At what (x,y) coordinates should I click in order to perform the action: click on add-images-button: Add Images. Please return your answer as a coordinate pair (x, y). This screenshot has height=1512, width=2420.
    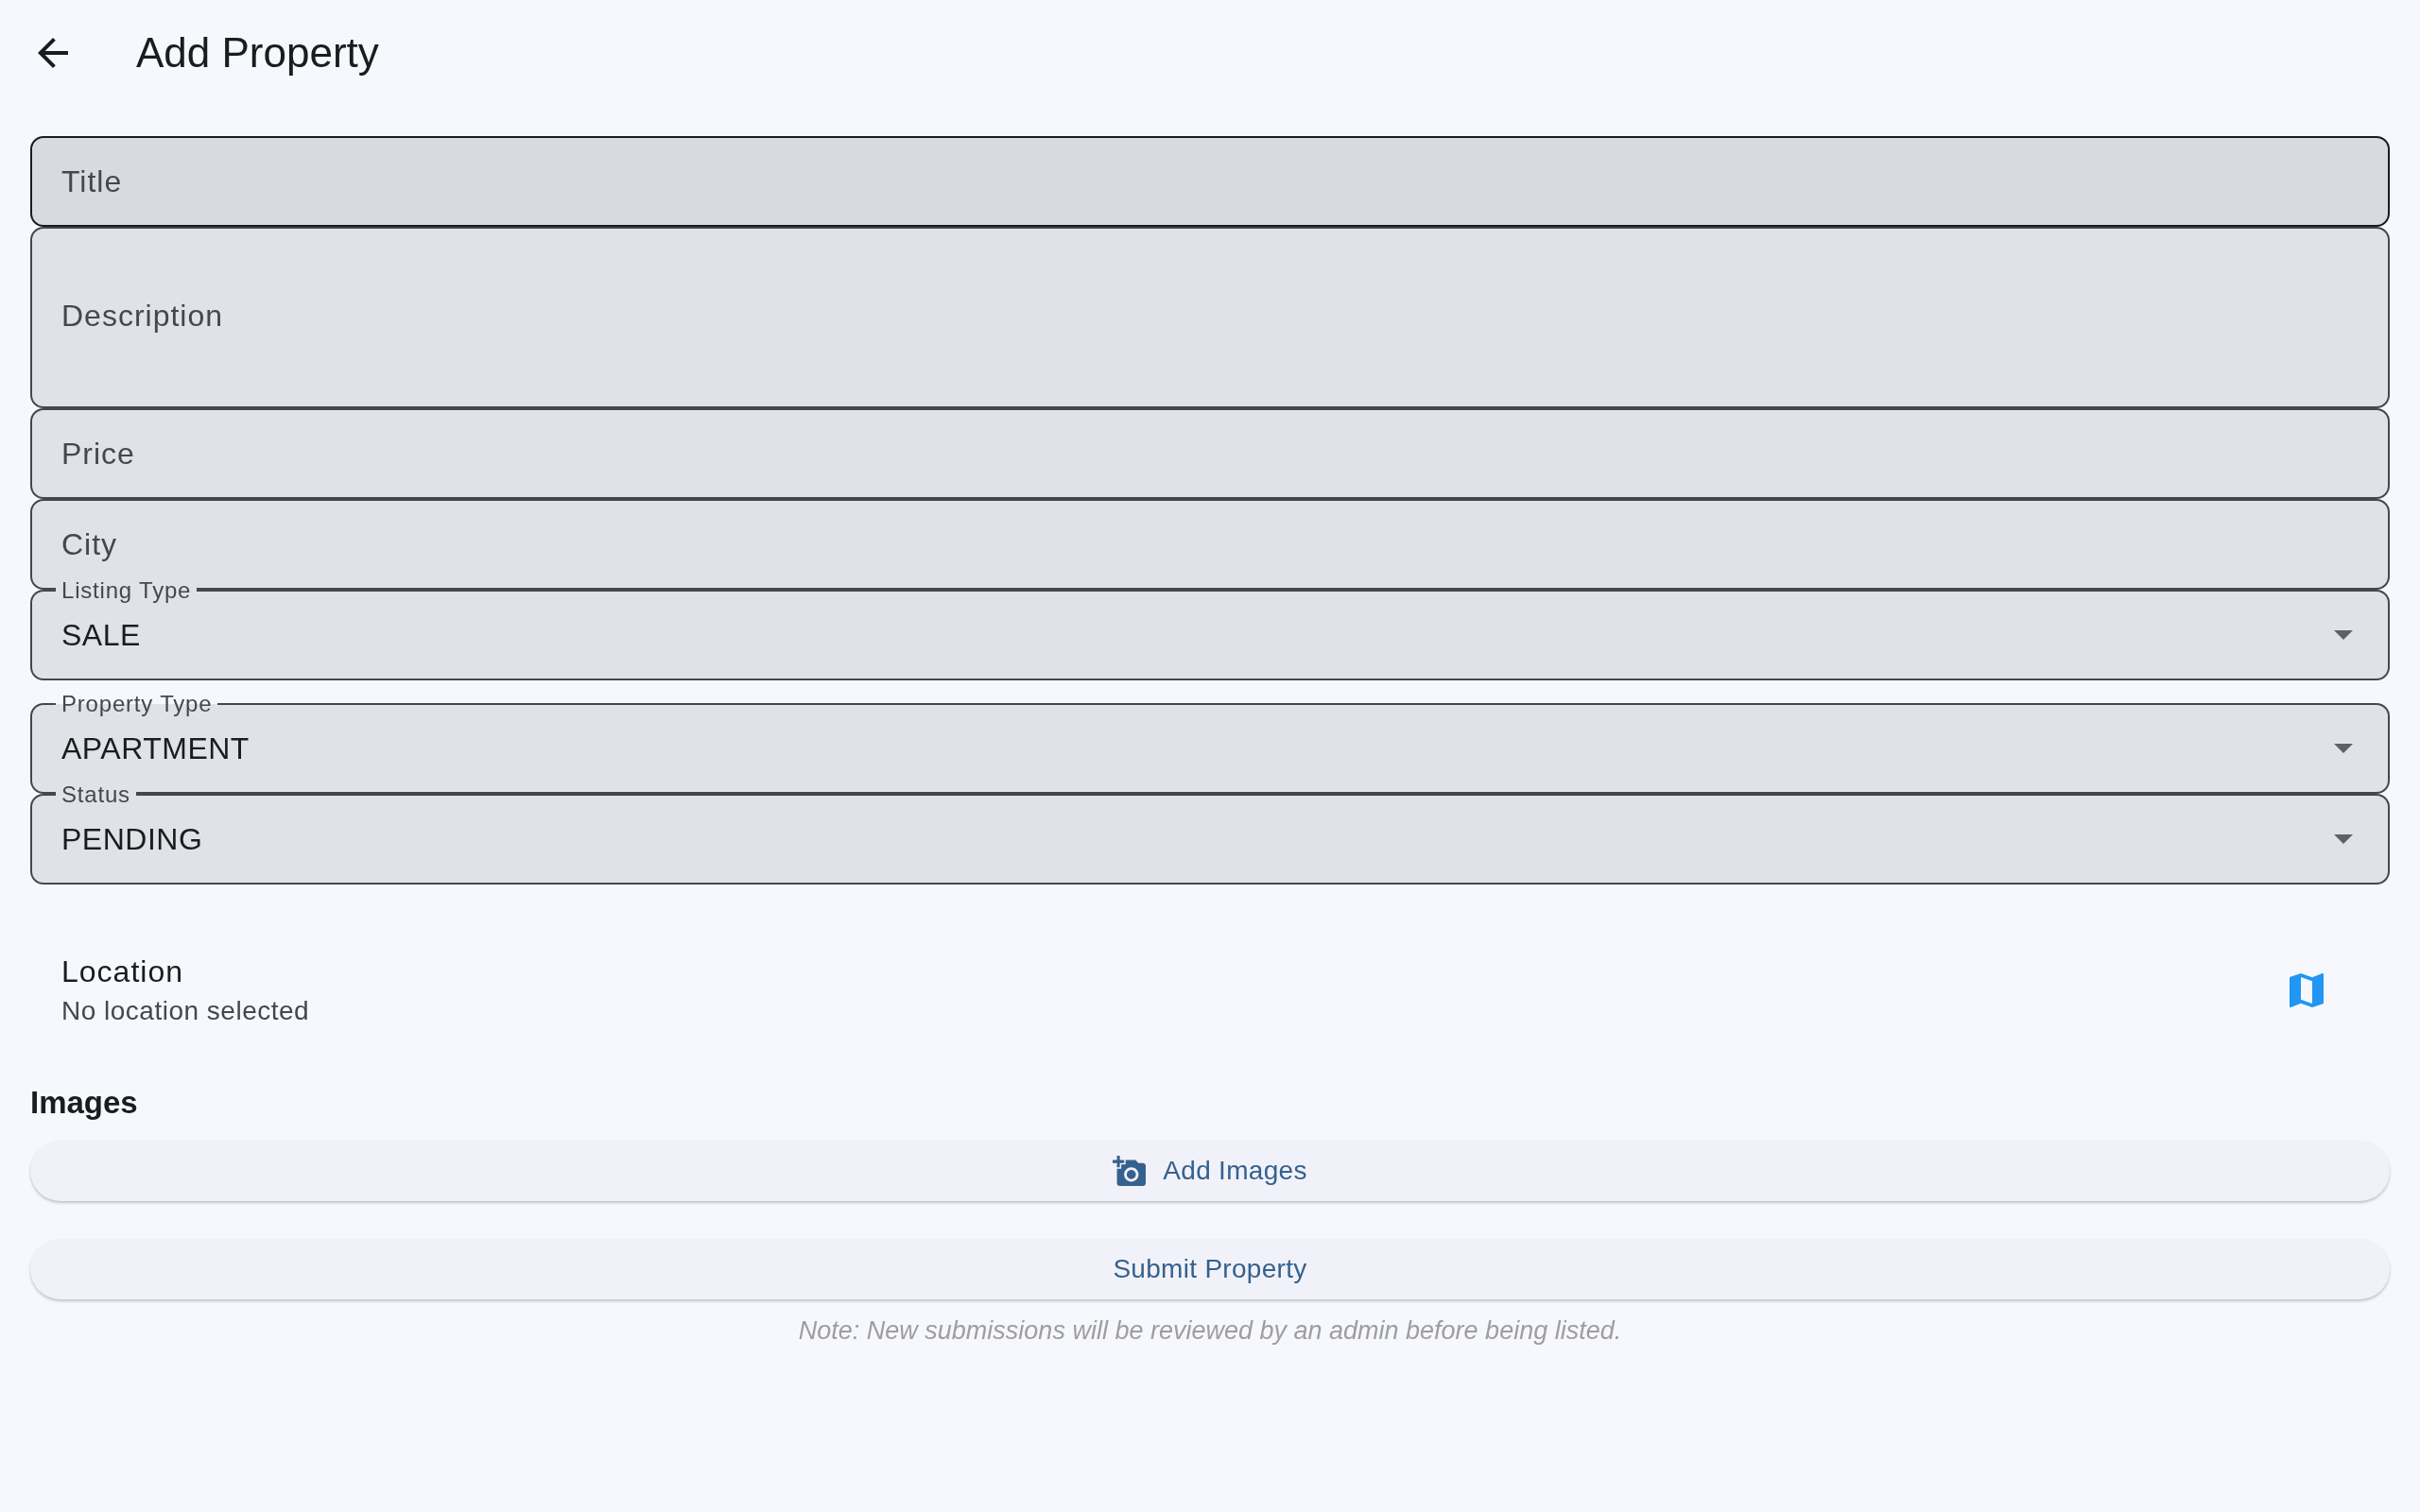
    Looking at the image, I should click on (1210, 1171).